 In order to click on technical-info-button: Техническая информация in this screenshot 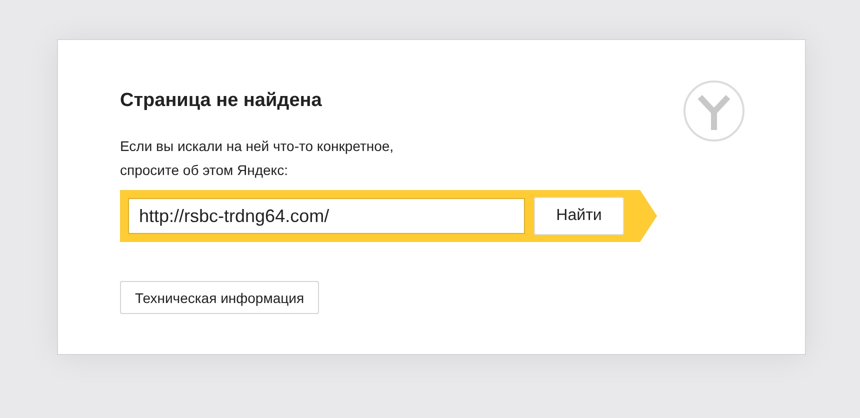, I will do `click(220, 297)`.